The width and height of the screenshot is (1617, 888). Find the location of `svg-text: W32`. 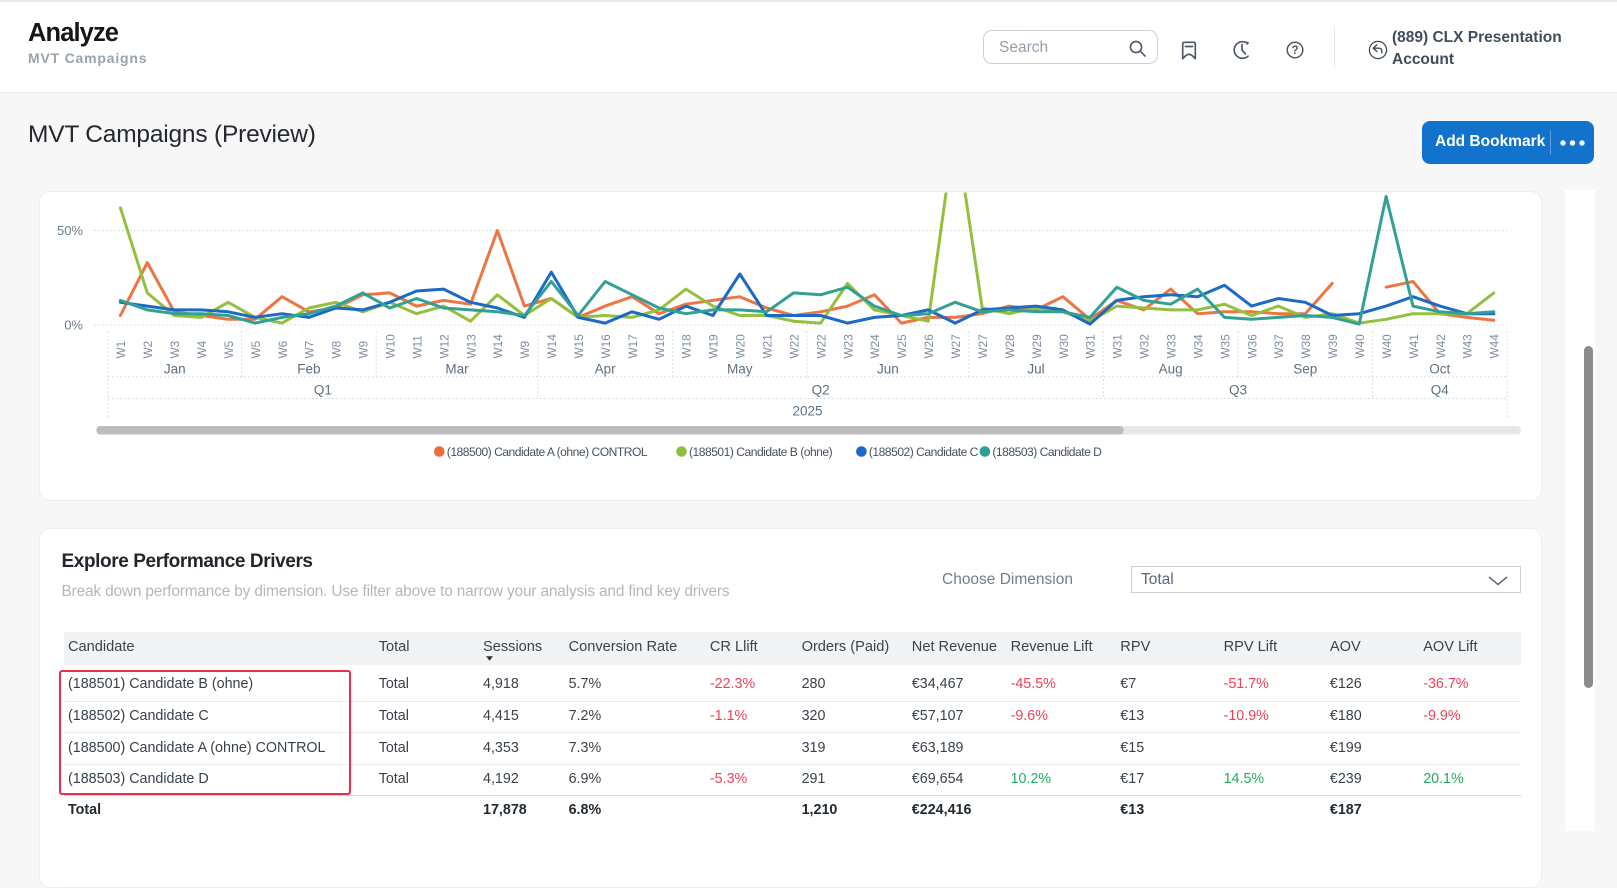

svg-text: W32 is located at coordinates (1145, 346).